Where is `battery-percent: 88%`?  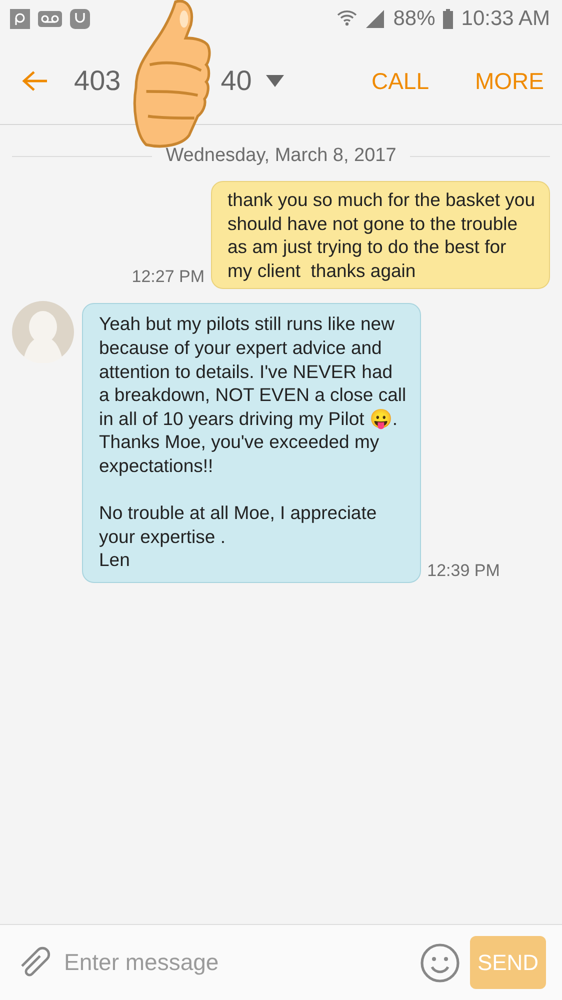
battery-percent: 88% is located at coordinates (414, 19).